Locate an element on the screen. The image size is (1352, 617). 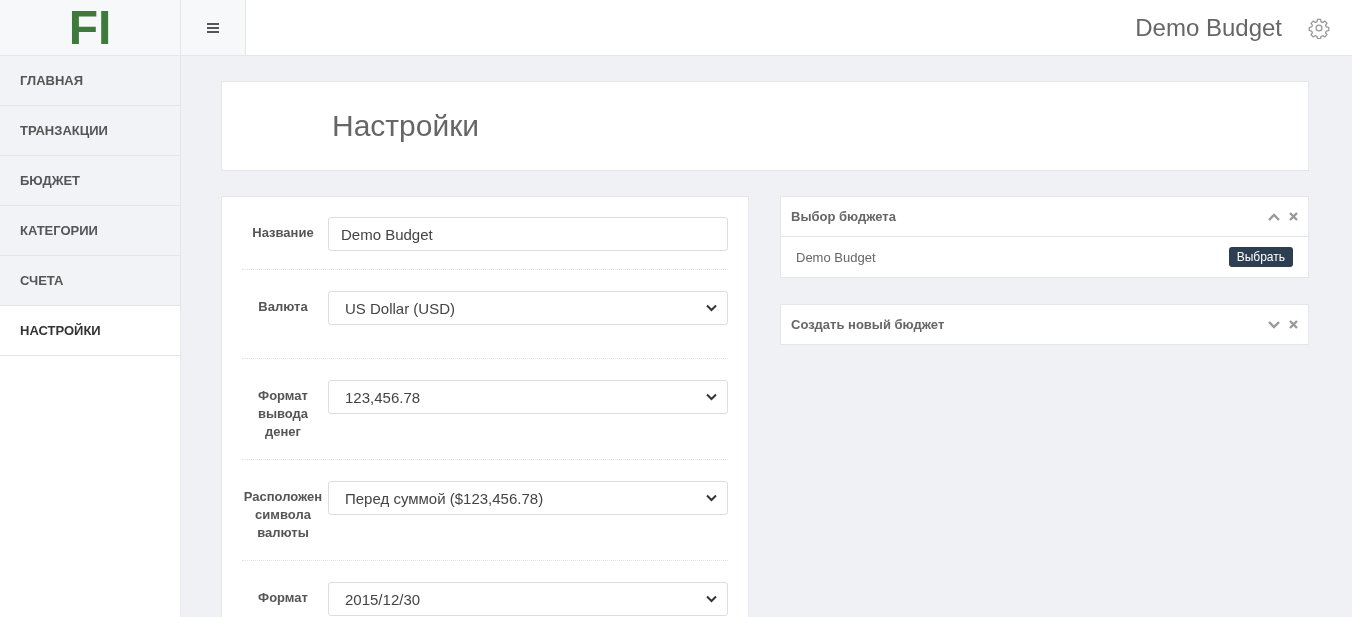
budget-item-name: Demo Budget is located at coordinates (836, 257).